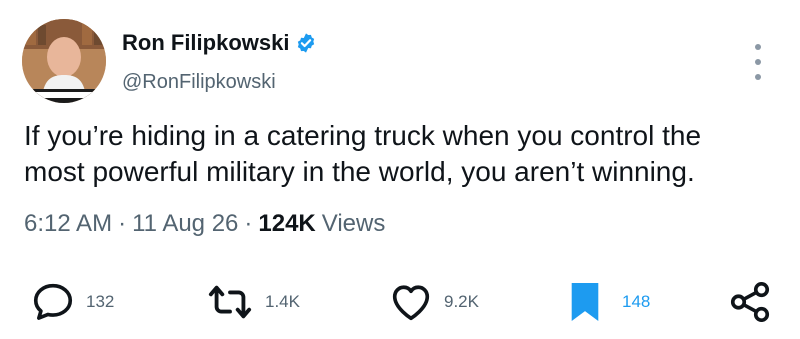 This screenshot has width=800, height=339. I want to click on repost-count: 1.4K, so click(282, 301).